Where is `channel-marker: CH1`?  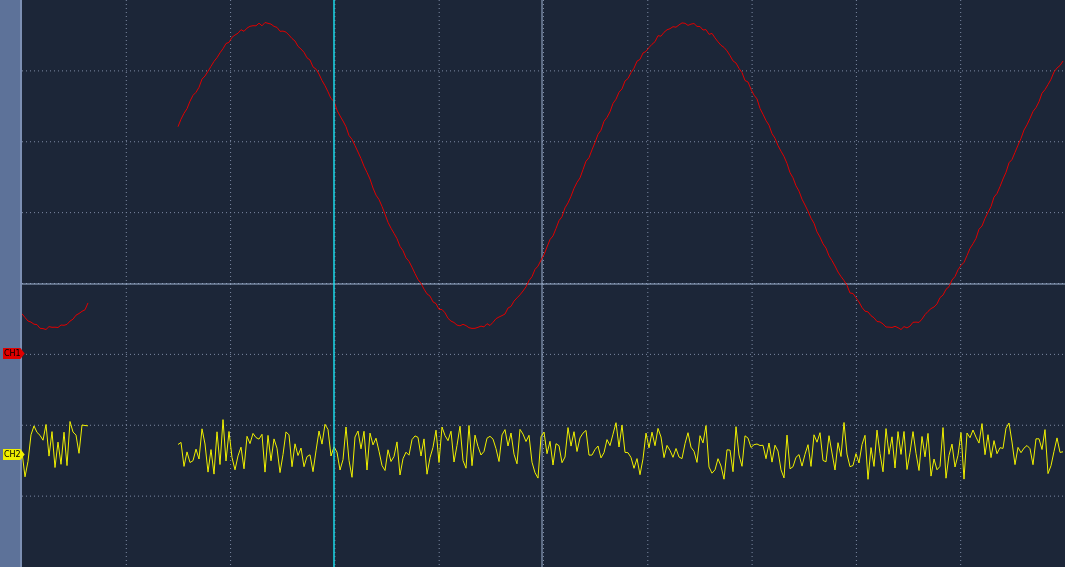 channel-marker: CH1 is located at coordinates (14, 353).